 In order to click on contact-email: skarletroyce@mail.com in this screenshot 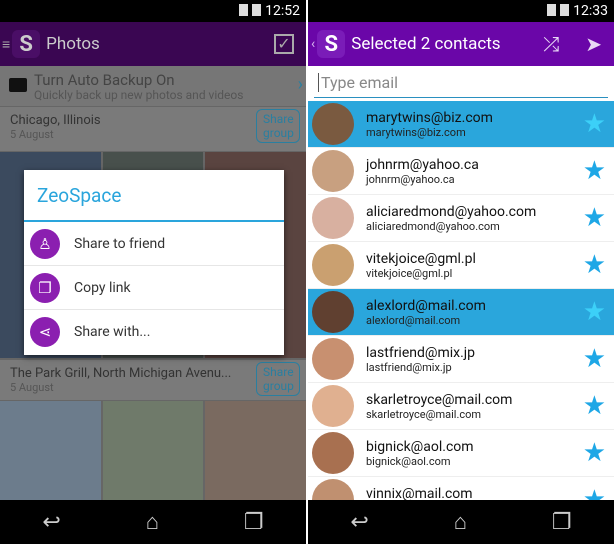, I will do `click(424, 414)`.